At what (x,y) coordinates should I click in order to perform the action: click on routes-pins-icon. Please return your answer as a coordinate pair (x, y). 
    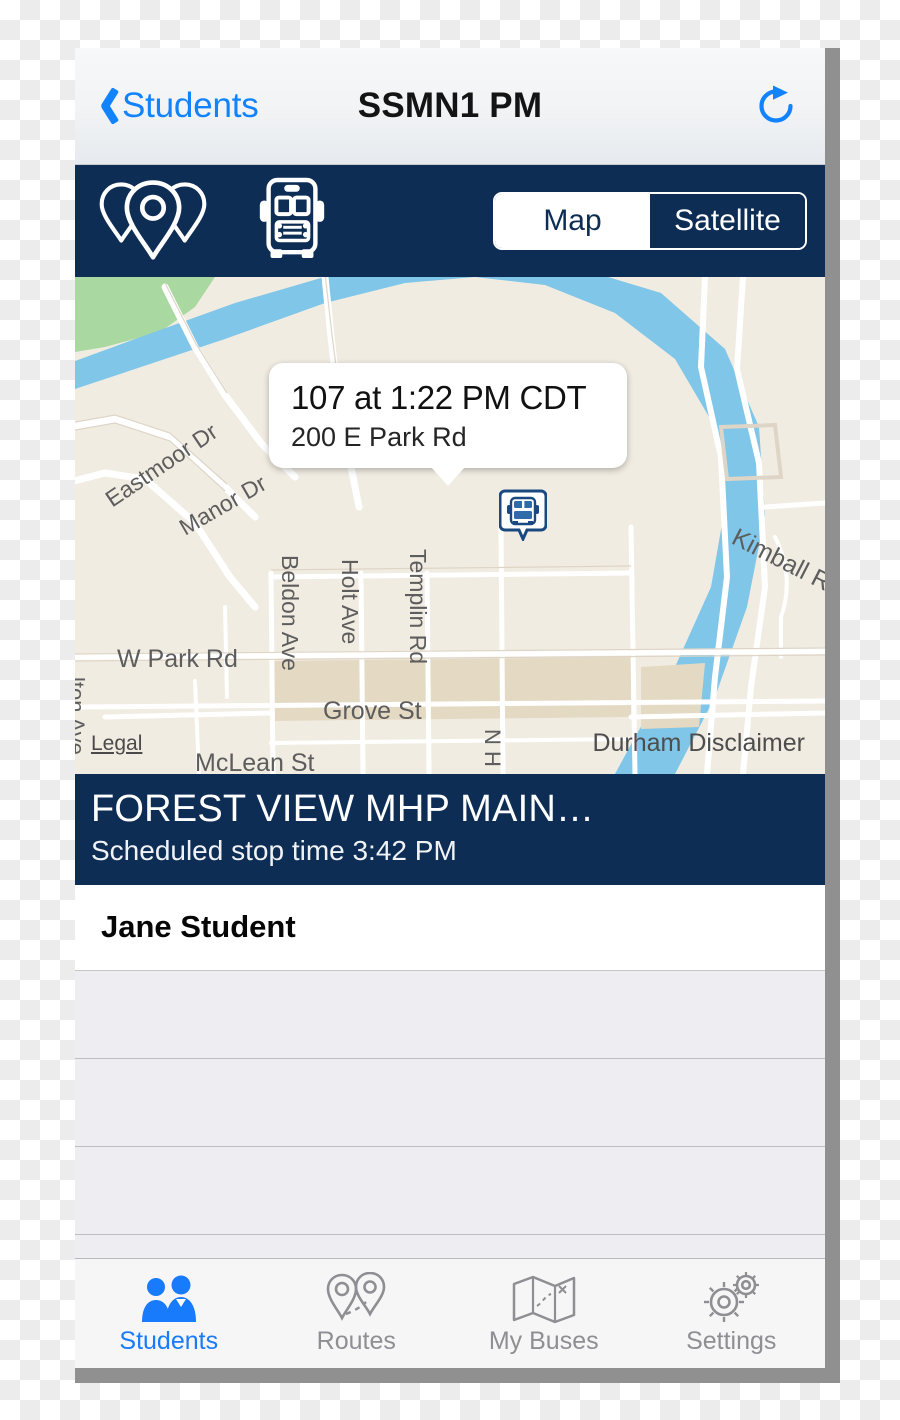
    Looking at the image, I should click on (356, 1297).